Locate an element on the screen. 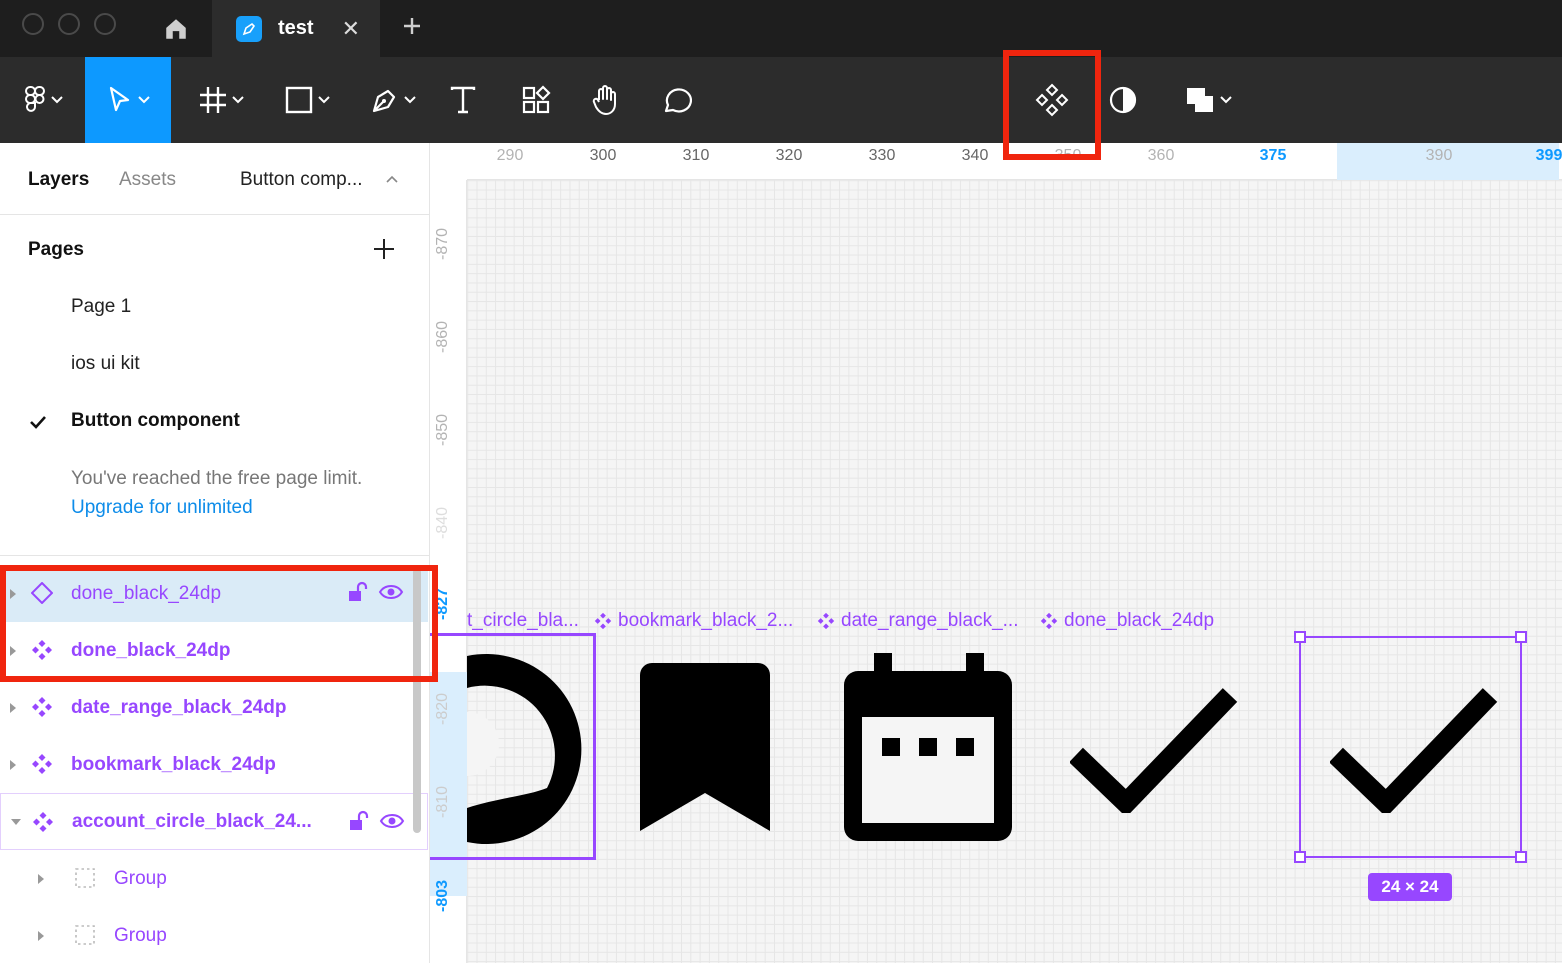 The height and width of the screenshot is (963, 1562). pen-tool is located at coordinates (393, 100).